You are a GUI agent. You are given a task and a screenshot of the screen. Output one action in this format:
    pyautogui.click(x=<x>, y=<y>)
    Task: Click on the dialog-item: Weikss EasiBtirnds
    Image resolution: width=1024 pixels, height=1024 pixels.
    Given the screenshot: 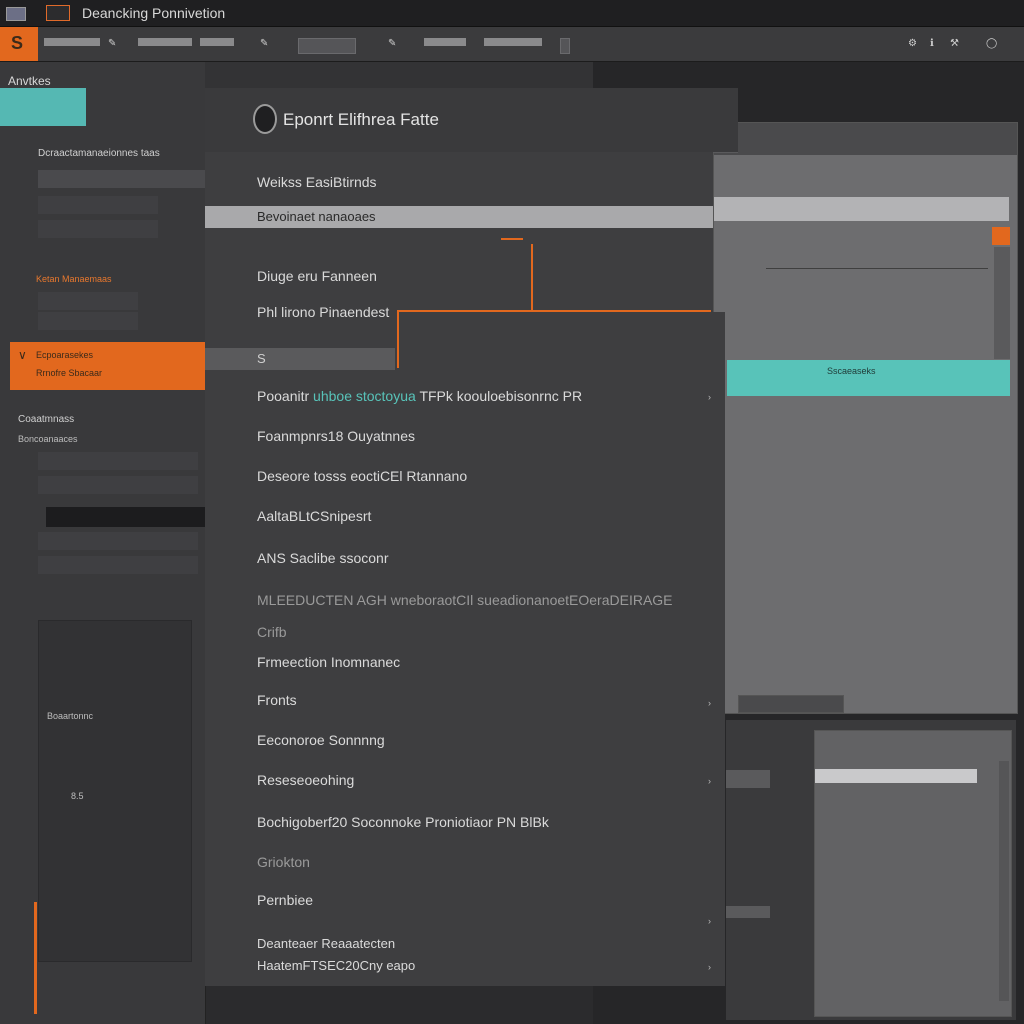 What is the action you would take?
    pyautogui.click(x=317, y=182)
    